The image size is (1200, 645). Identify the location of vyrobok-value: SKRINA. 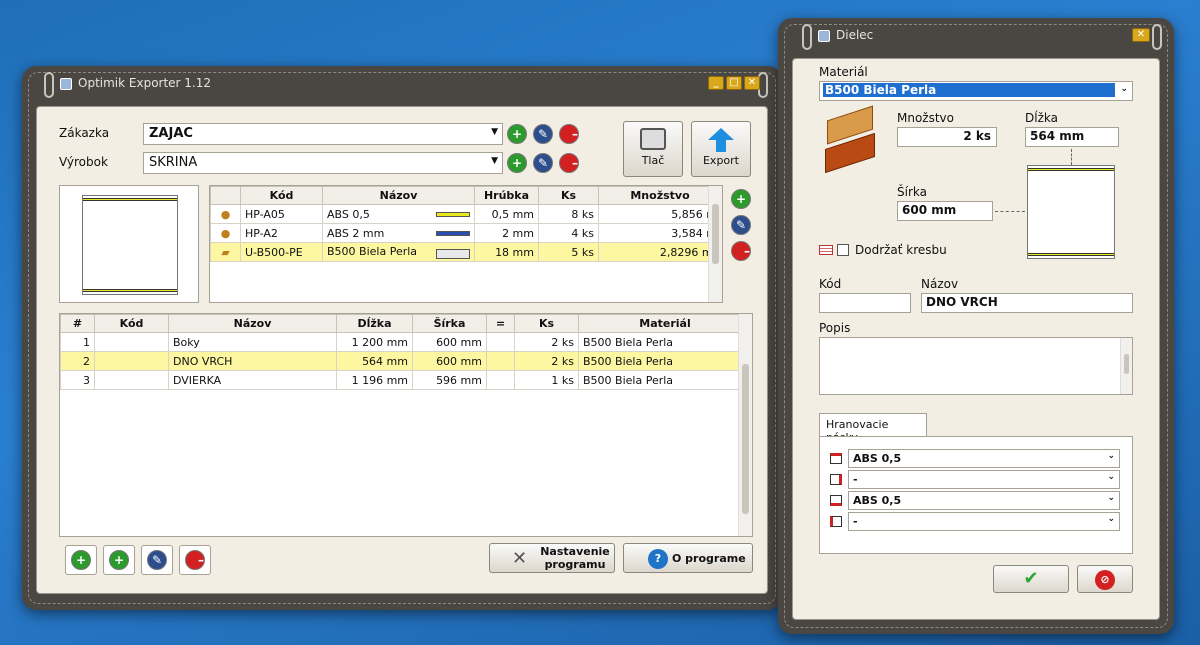
(173, 162).